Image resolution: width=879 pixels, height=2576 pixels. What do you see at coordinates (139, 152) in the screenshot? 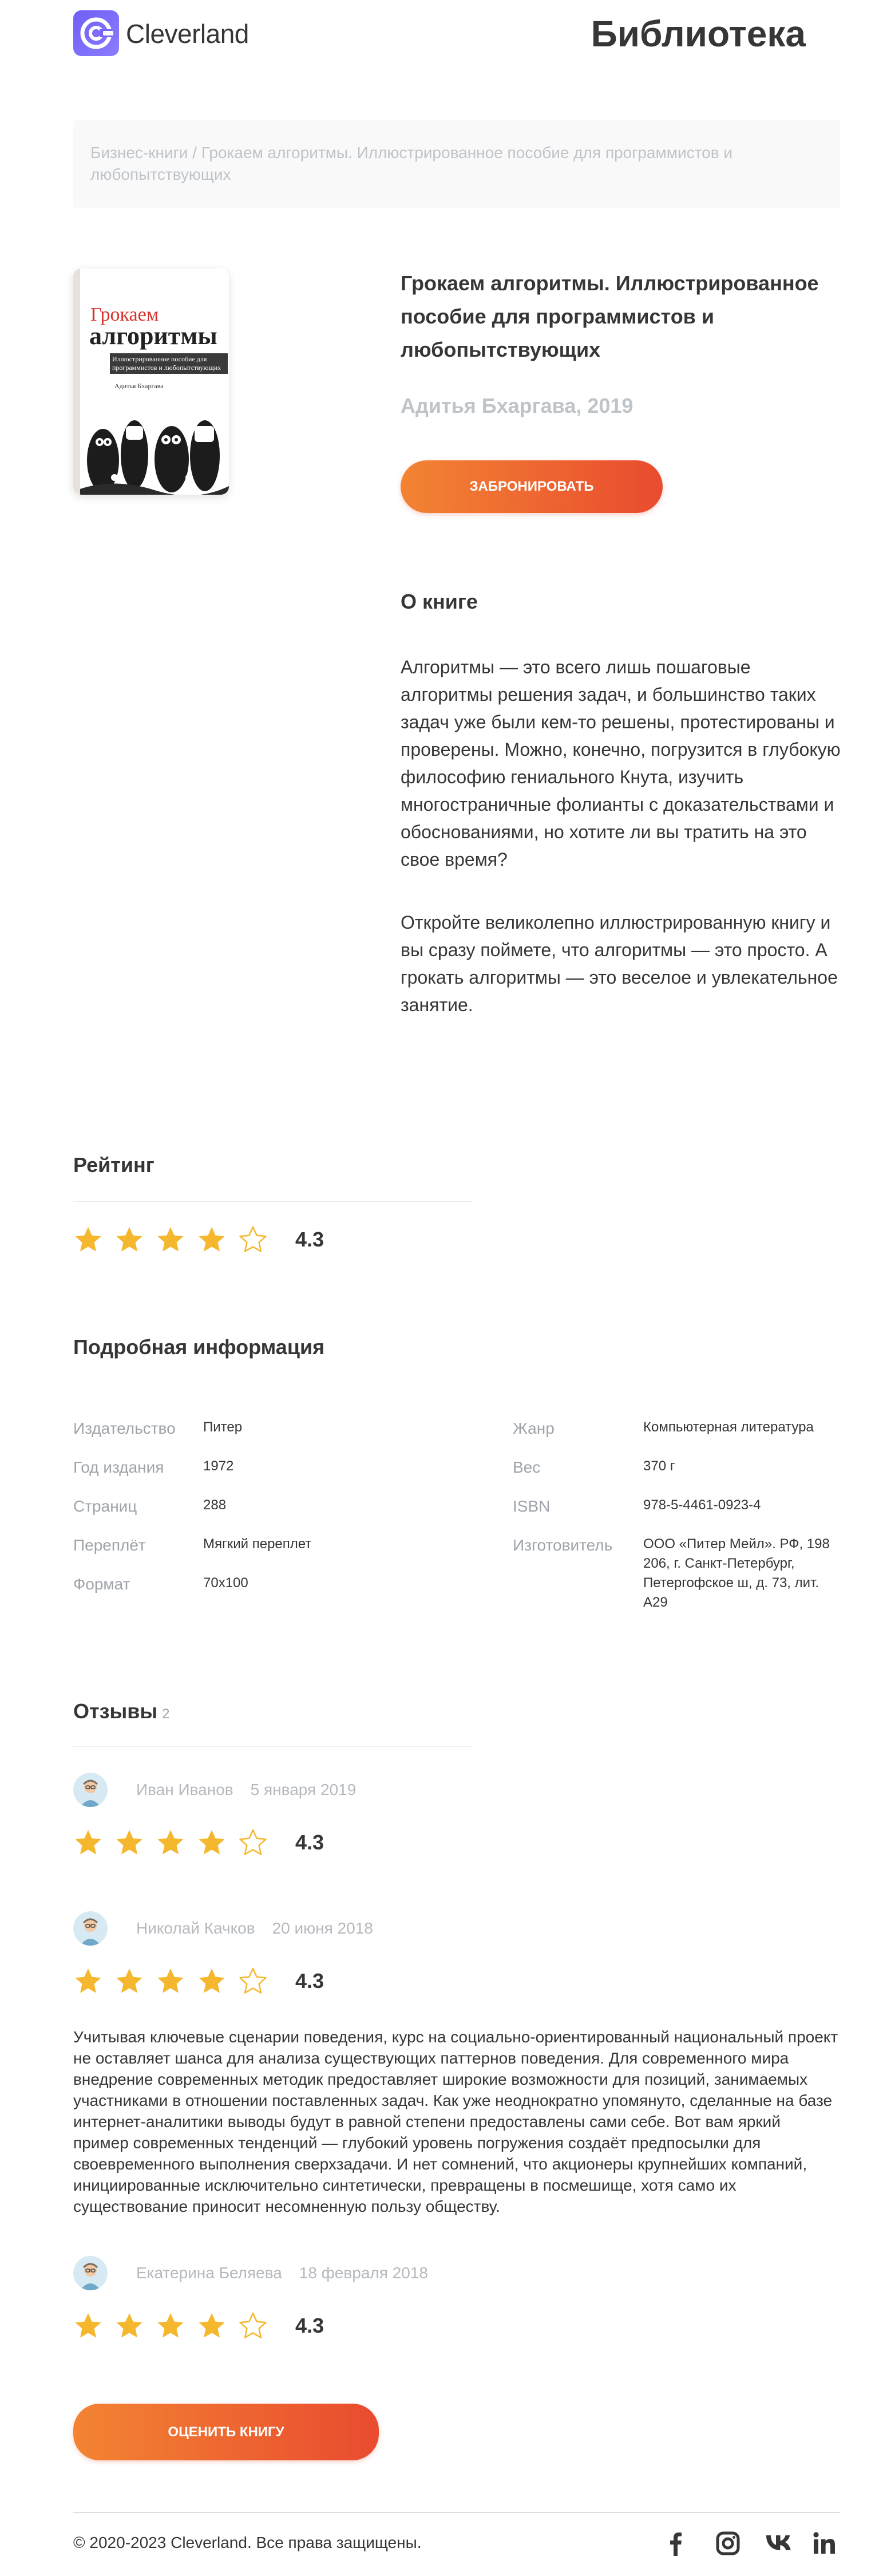
I see `breadcrumb-category-link: Бизнес-книги` at bounding box center [139, 152].